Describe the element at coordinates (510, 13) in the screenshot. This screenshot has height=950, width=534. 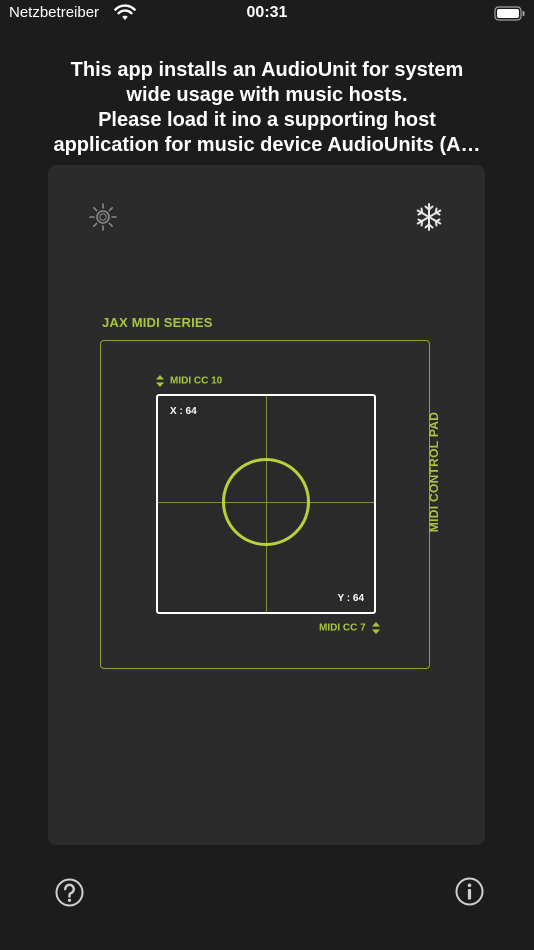
I see `battery-icon` at that location.